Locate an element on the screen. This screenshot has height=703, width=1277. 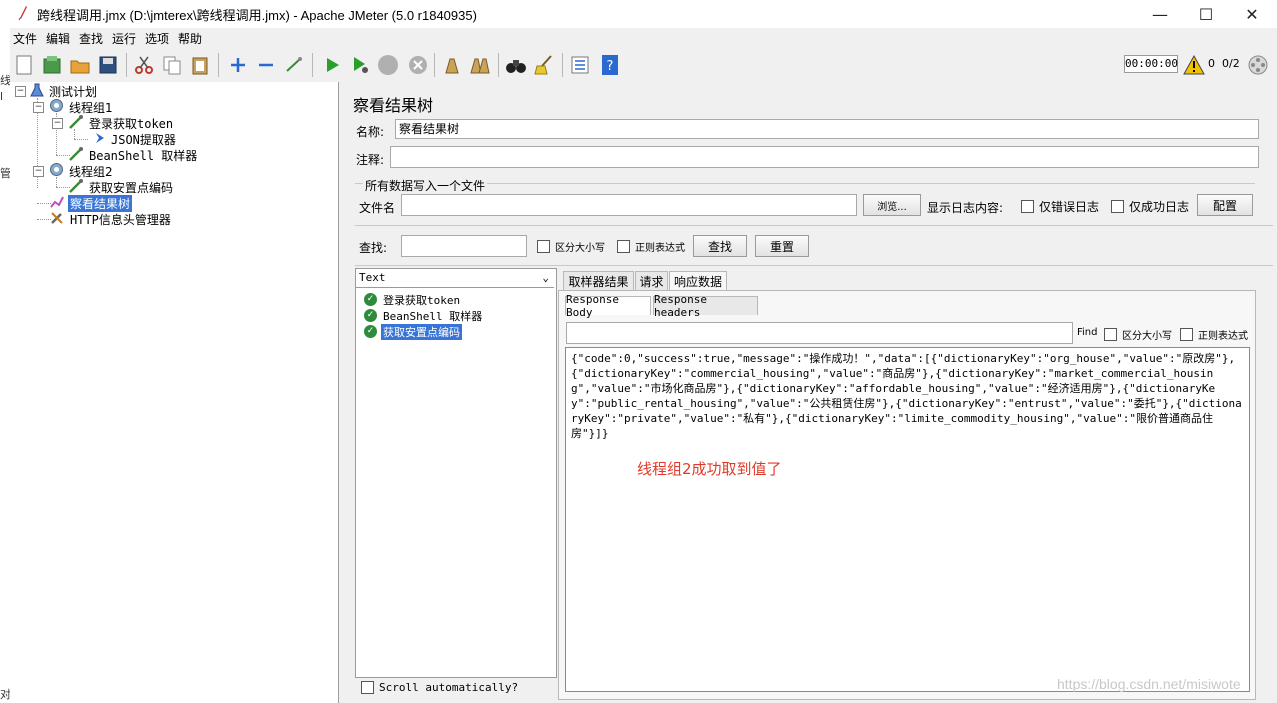
start-icon is located at coordinates (332, 65).